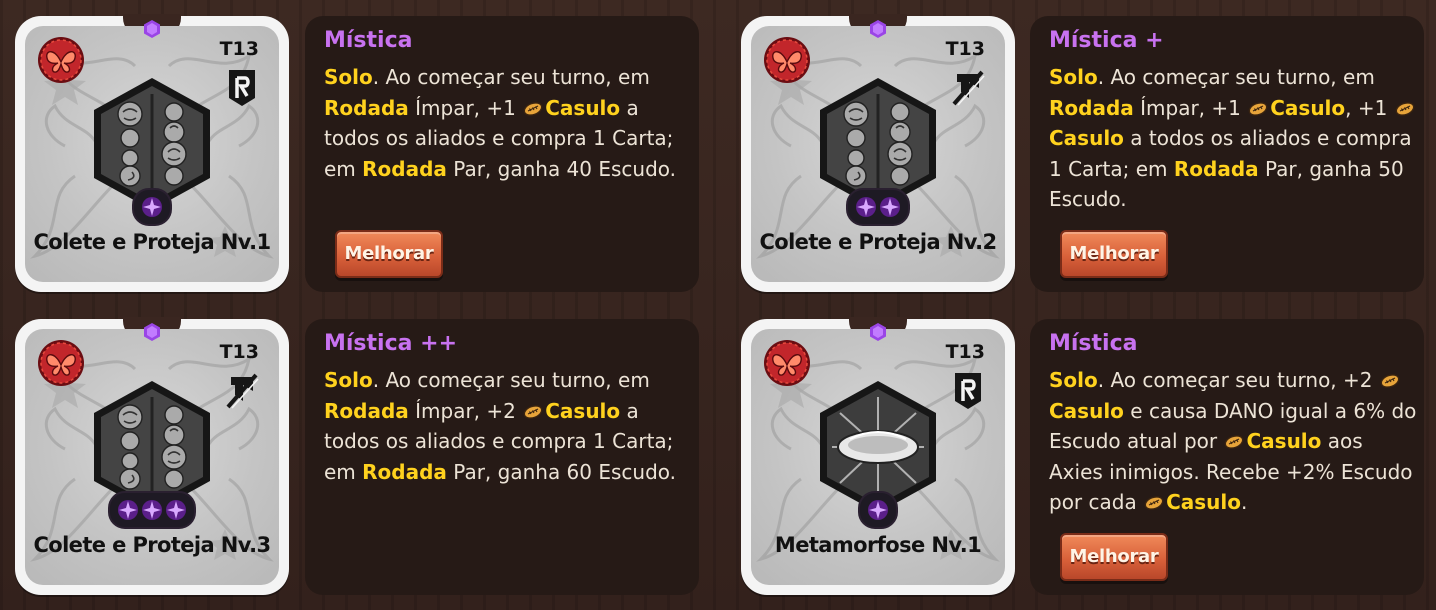 The height and width of the screenshot is (610, 1436). What do you see at coordinates (390, 343) in the screenshot?
I see `rarity-label: Mística ++` at bounding box center [390, 343].